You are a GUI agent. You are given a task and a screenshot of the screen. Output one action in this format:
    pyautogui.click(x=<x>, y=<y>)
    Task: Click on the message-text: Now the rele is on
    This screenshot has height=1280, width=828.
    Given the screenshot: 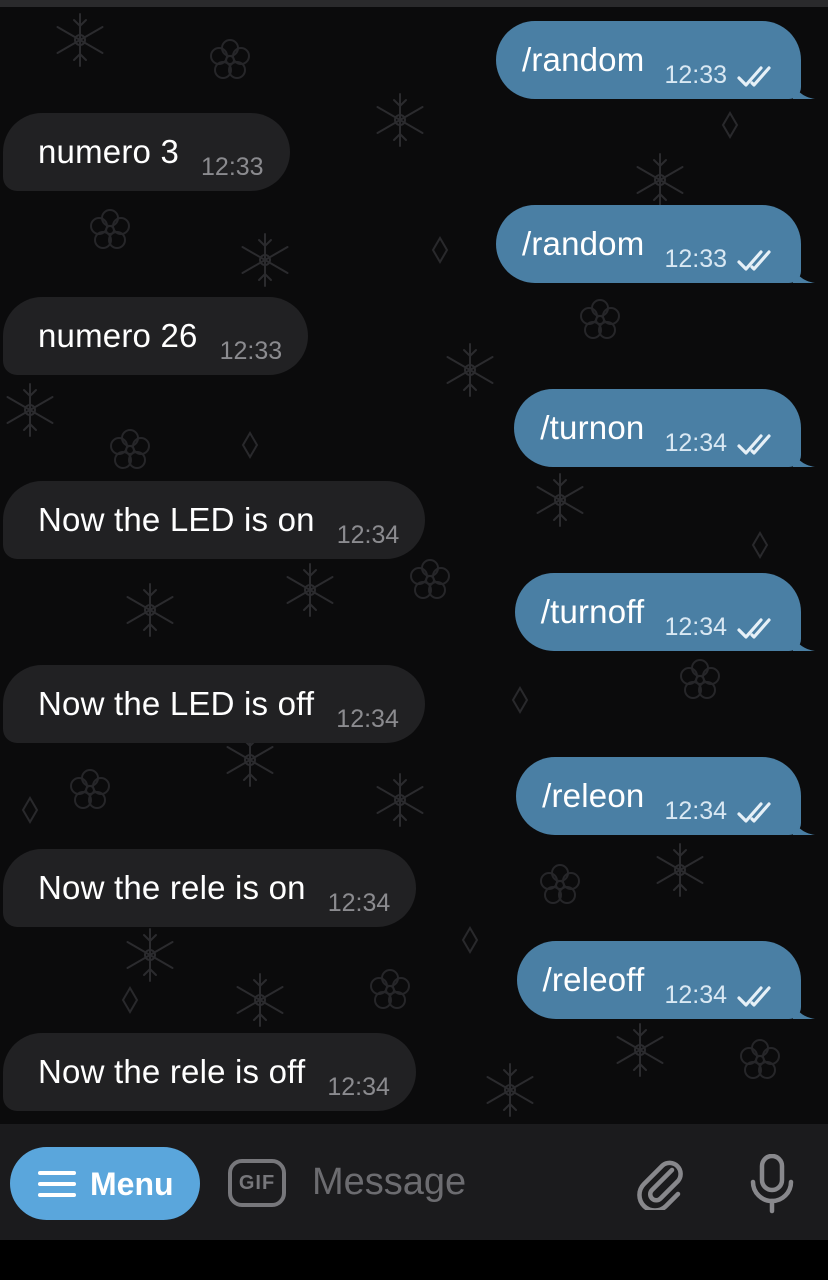 What is the action you would take?
    pyautogui.click(x=172, y=887)
    